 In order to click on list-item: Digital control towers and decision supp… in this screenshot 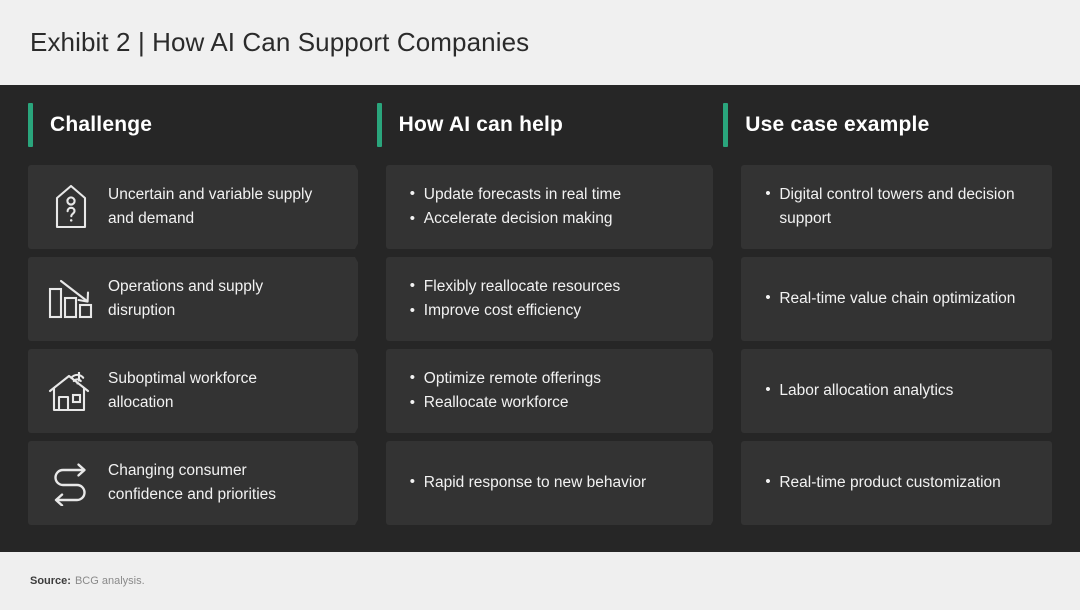, I will do `click(895, 207)`.